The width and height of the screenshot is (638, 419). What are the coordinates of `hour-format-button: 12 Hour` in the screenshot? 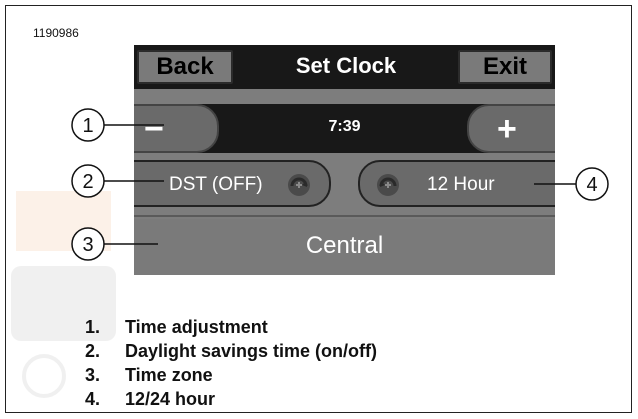 It's located at (456, 183).